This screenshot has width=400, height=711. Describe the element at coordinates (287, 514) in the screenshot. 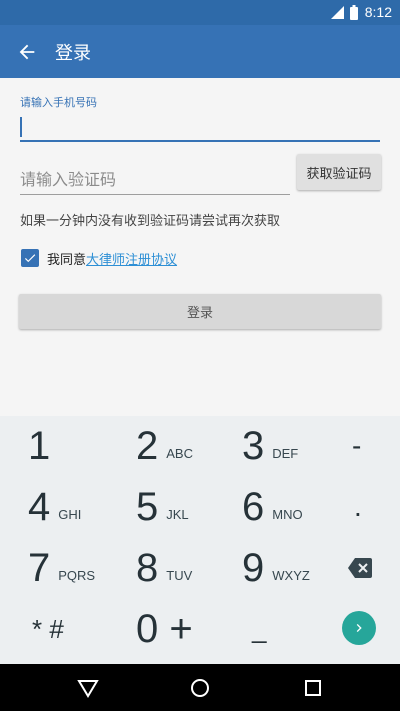

I see `key-letters: MNO` at that location.